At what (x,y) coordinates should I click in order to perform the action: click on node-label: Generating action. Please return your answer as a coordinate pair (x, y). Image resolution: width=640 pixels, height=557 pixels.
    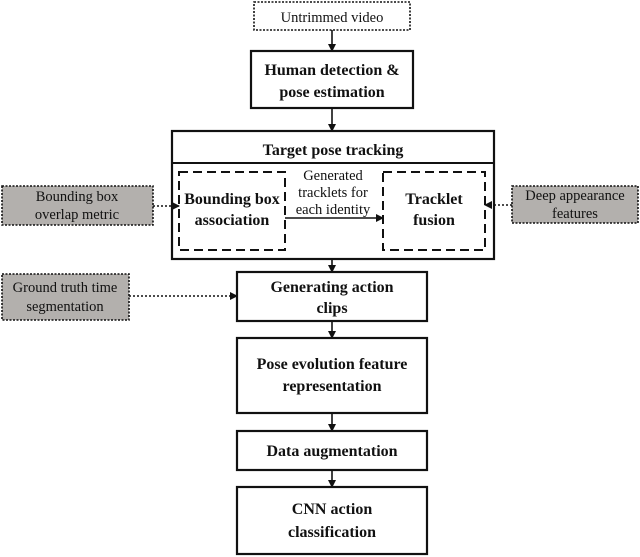
    Looking at the image, I should click on (331, 287).